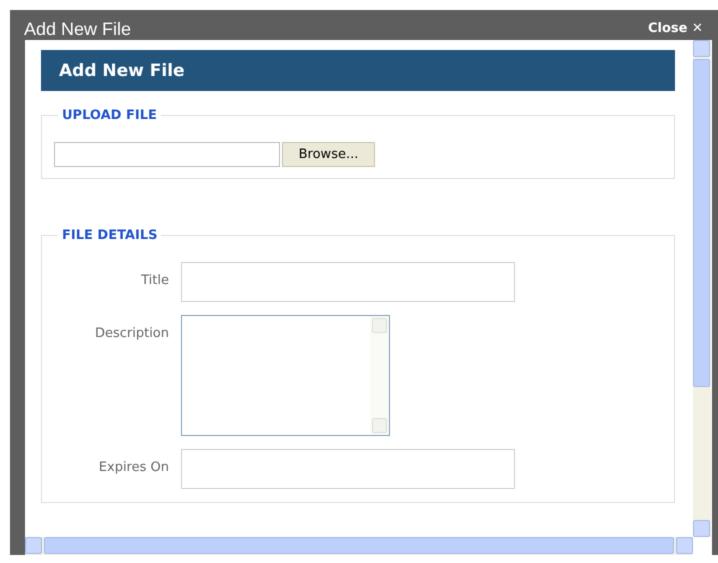 This screenshot has width=718, height=563. I want to click on window-title: Add New File, so click(78, 29).